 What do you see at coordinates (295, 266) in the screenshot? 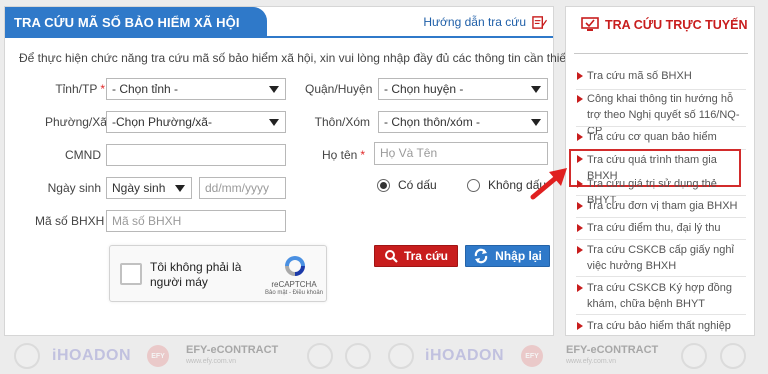
I see `recaptcha-logo-icon` at bounding box center [295, 266].